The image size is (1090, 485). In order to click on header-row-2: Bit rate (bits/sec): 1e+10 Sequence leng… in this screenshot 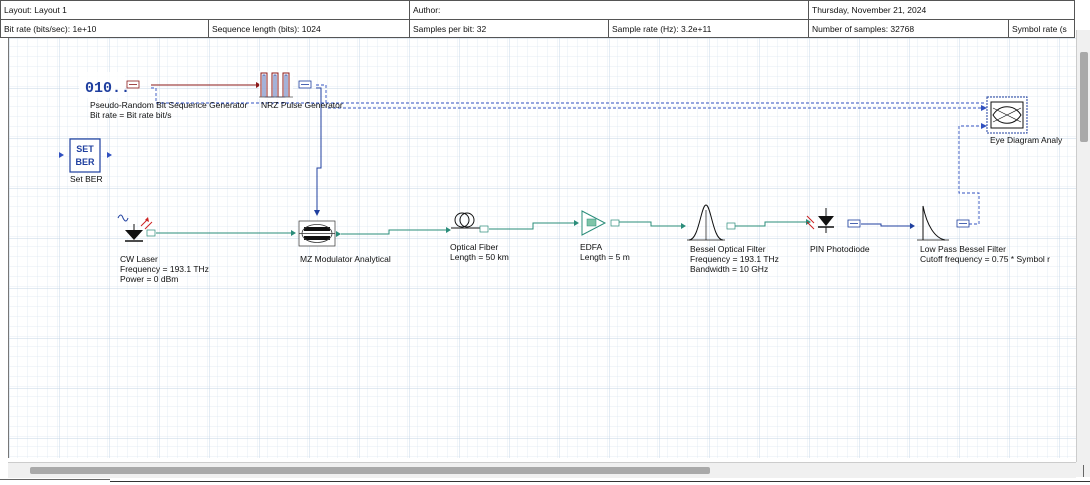, I will do `click(537, 28)`.